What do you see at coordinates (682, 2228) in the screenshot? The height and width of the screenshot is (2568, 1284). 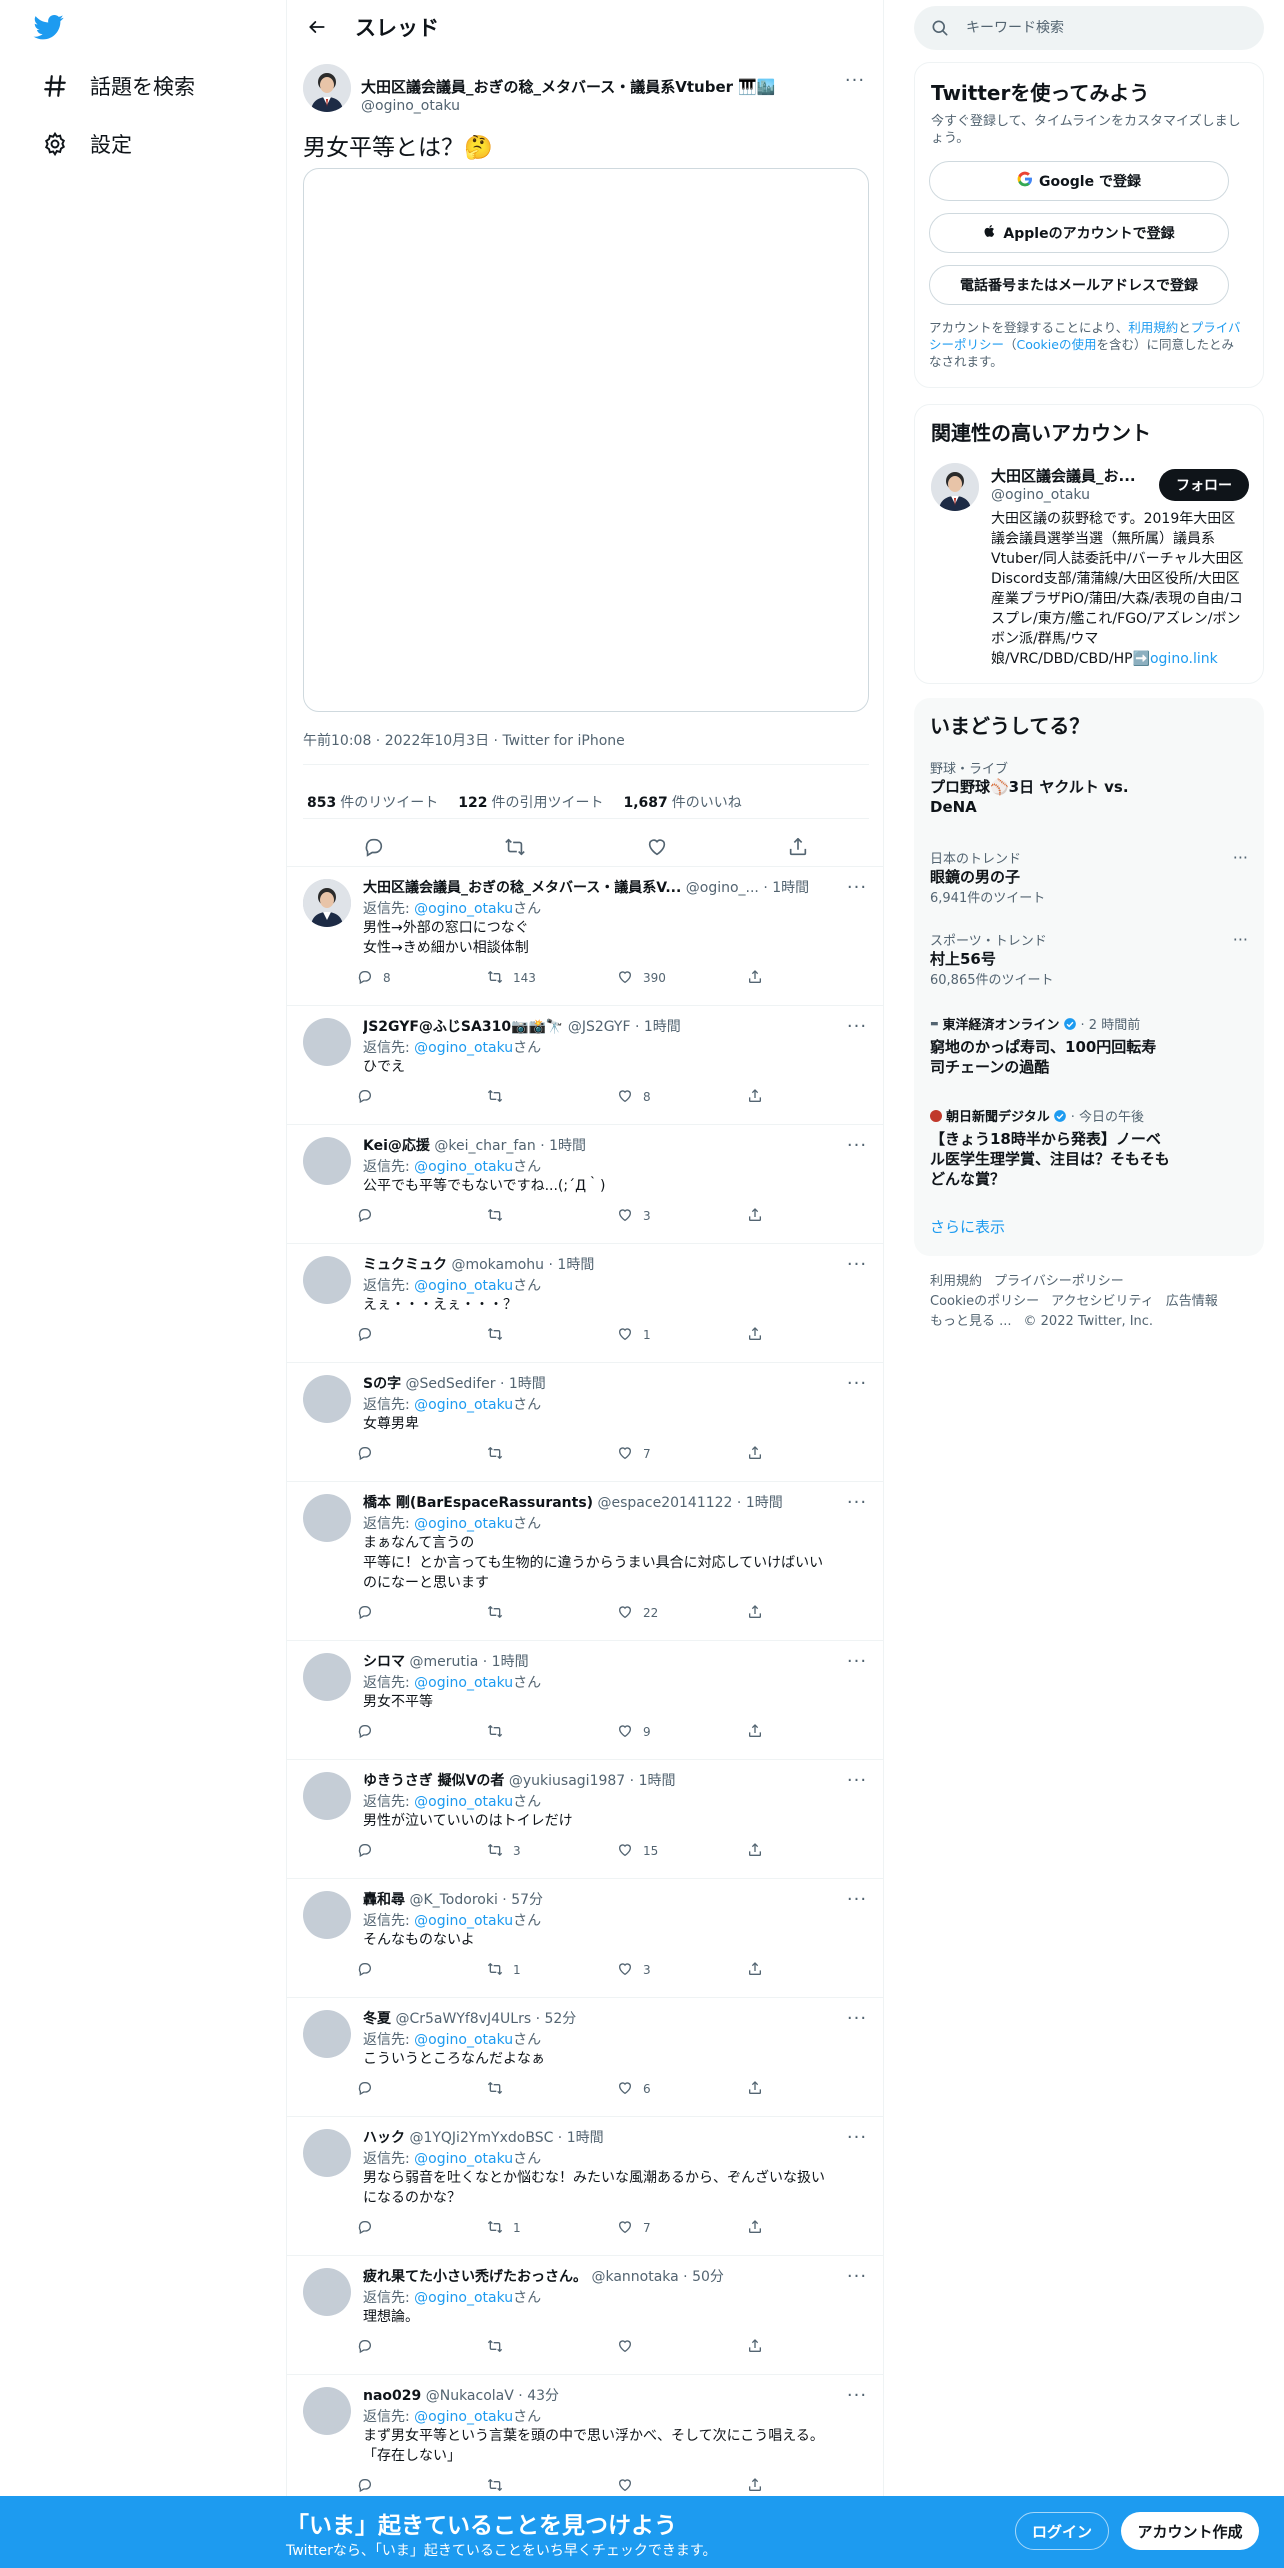 I see `like-button: 7` at bounding box center [682, 2228].